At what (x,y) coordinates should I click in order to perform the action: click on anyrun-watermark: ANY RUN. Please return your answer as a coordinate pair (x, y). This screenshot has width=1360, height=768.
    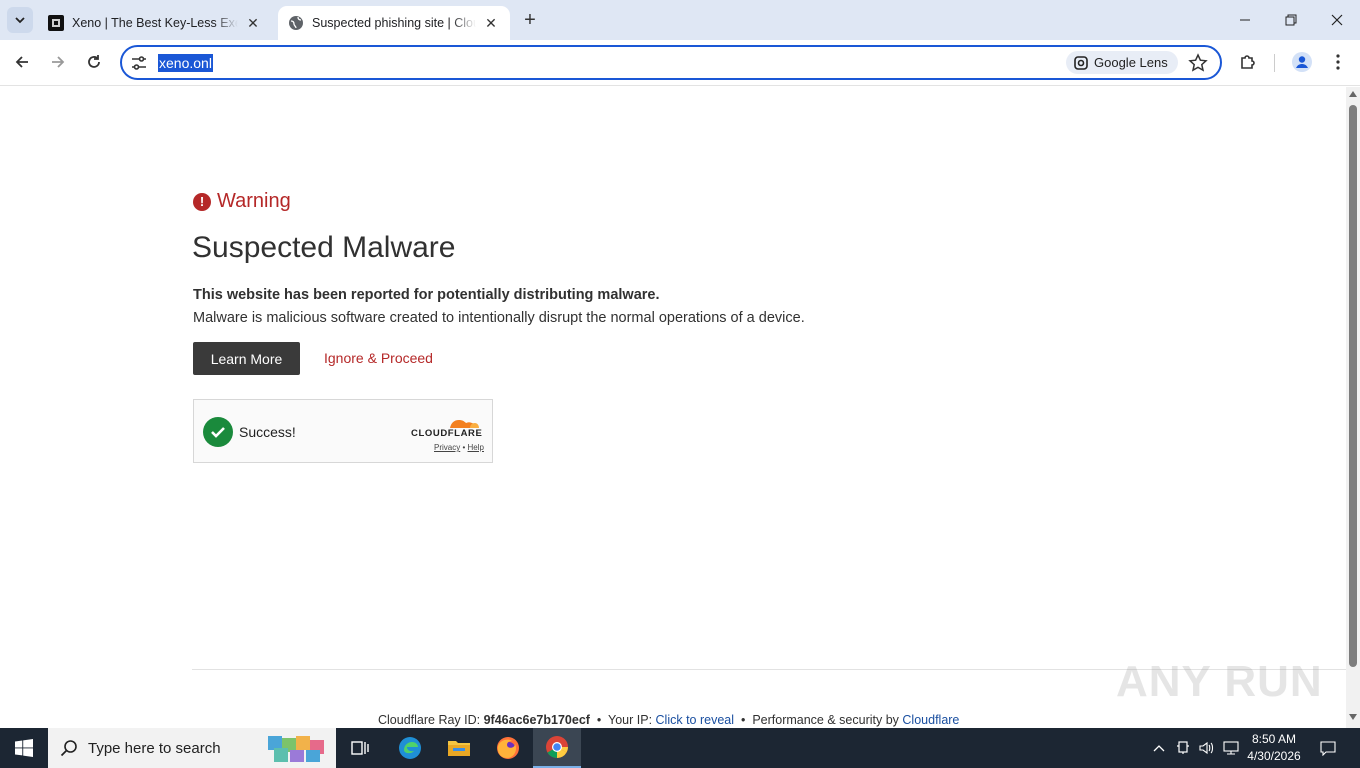
    Looking at the image, I should click on (1219, 681).